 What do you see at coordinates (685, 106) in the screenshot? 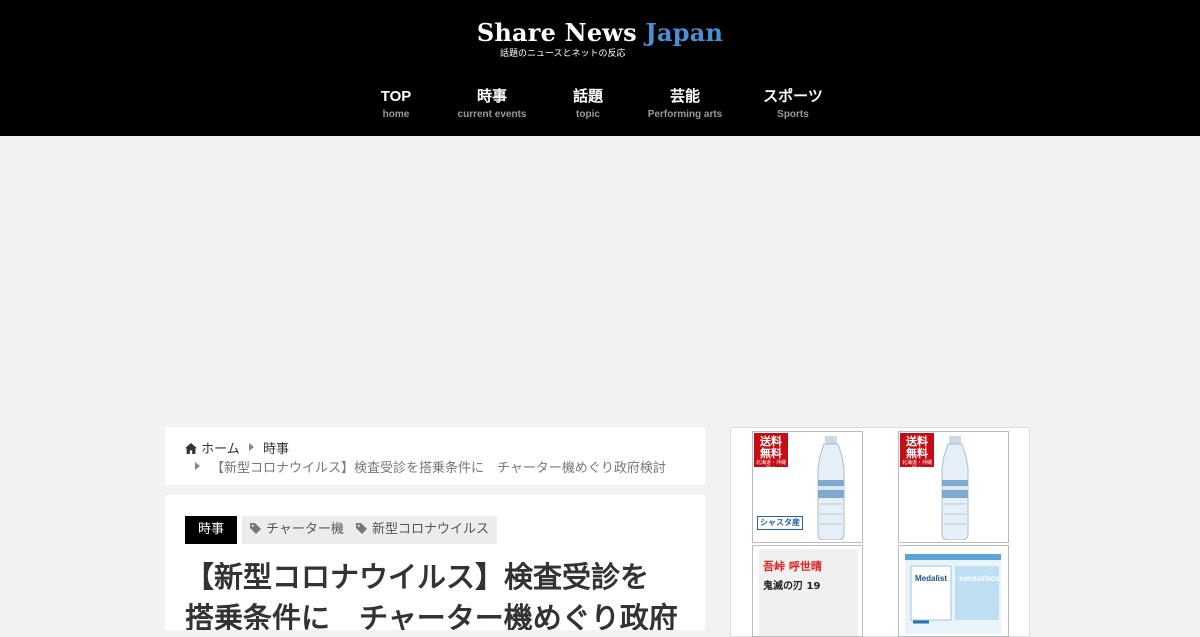
I see `nav-item-performing-arts: 芸能 Performing arts` at bounding box center [685, 106].